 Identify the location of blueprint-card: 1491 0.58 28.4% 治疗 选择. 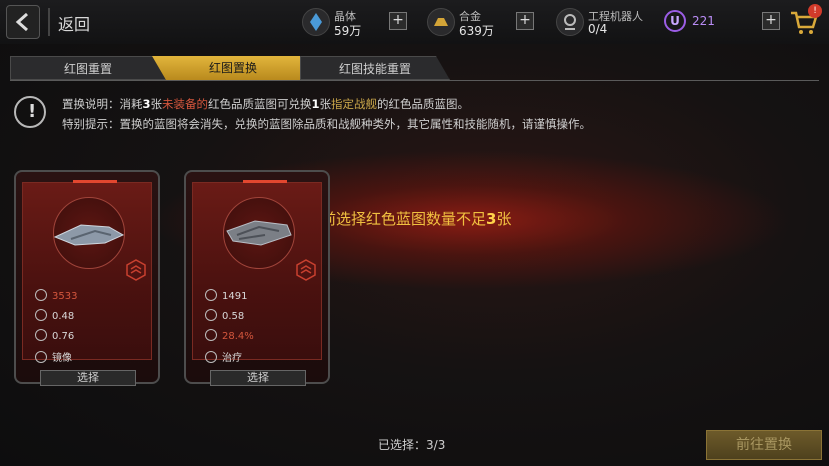
(257, 278).